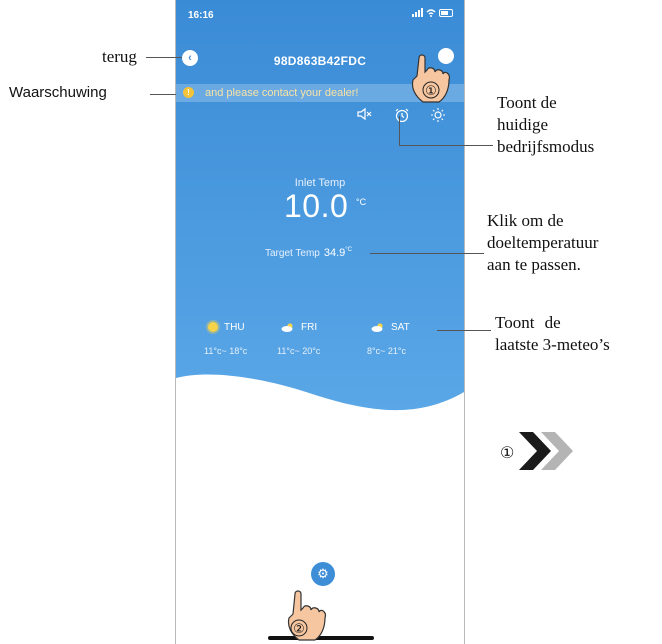 This screenshot has height=644, width=662. What do you see at coordinates (316, 206) in the screenshot?
I see `inlet-temp-value: 10.0` at bounding box center [316, 206].